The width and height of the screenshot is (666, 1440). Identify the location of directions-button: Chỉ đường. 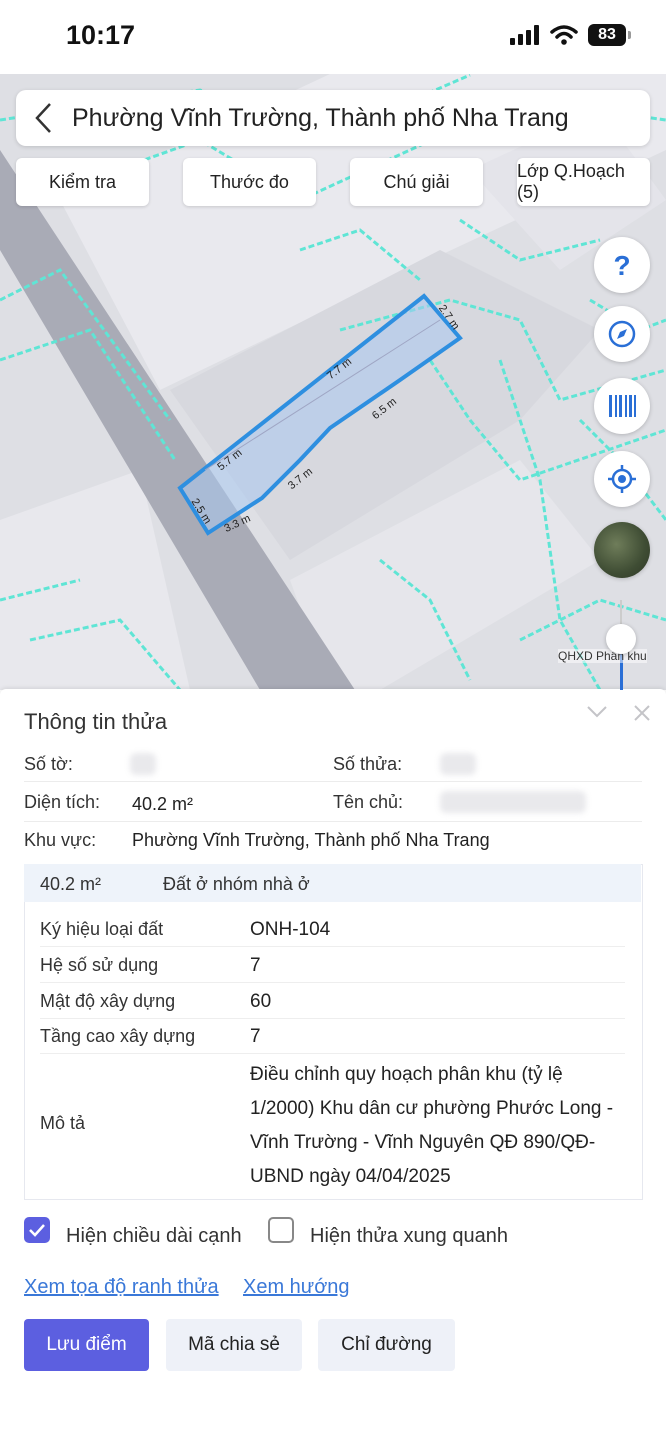
(386, 1345).